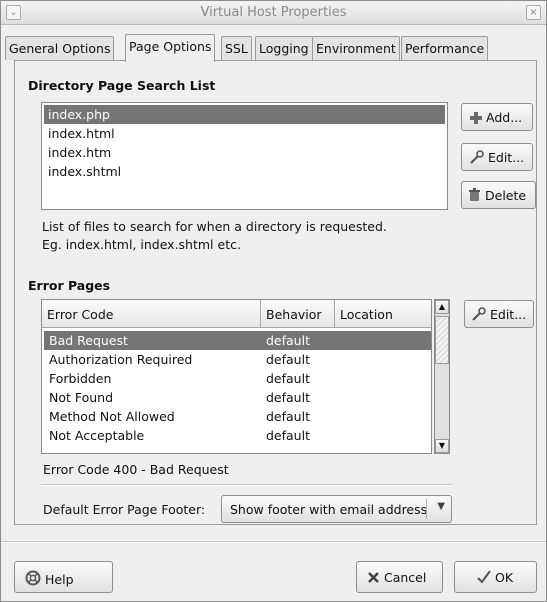  What do you see at coordinates (237, 359) in the screenshot?
I see `table-row: Authorization Required default` at bounding box center [237, 359].